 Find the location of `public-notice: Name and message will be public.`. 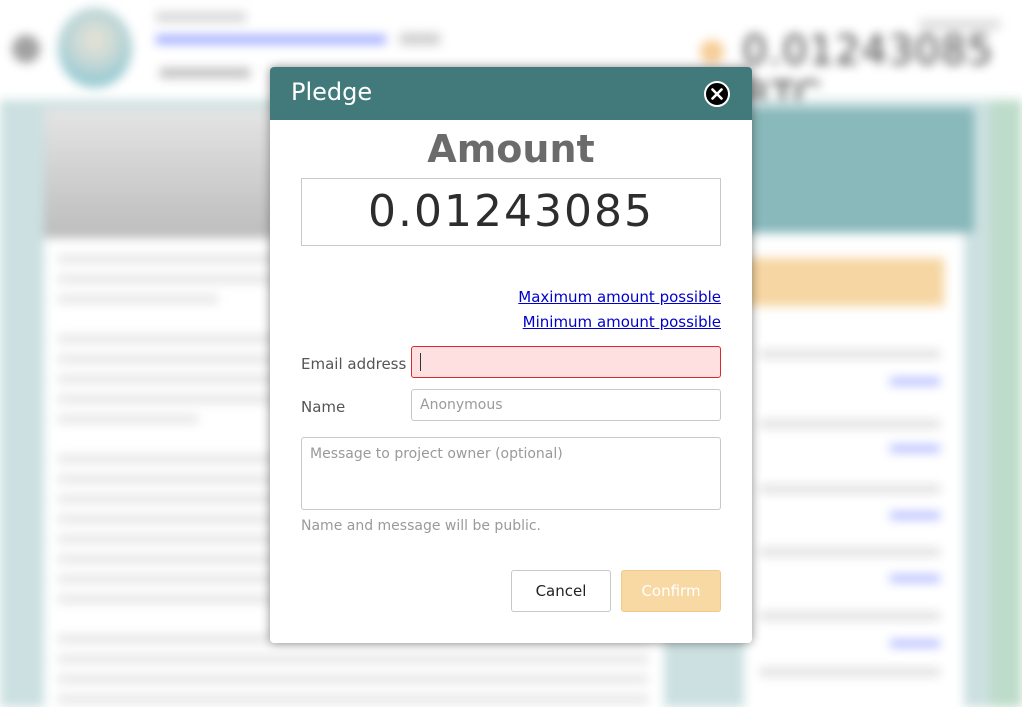

public-notice: Name and message will be public. is located at coordinates (421, 526).